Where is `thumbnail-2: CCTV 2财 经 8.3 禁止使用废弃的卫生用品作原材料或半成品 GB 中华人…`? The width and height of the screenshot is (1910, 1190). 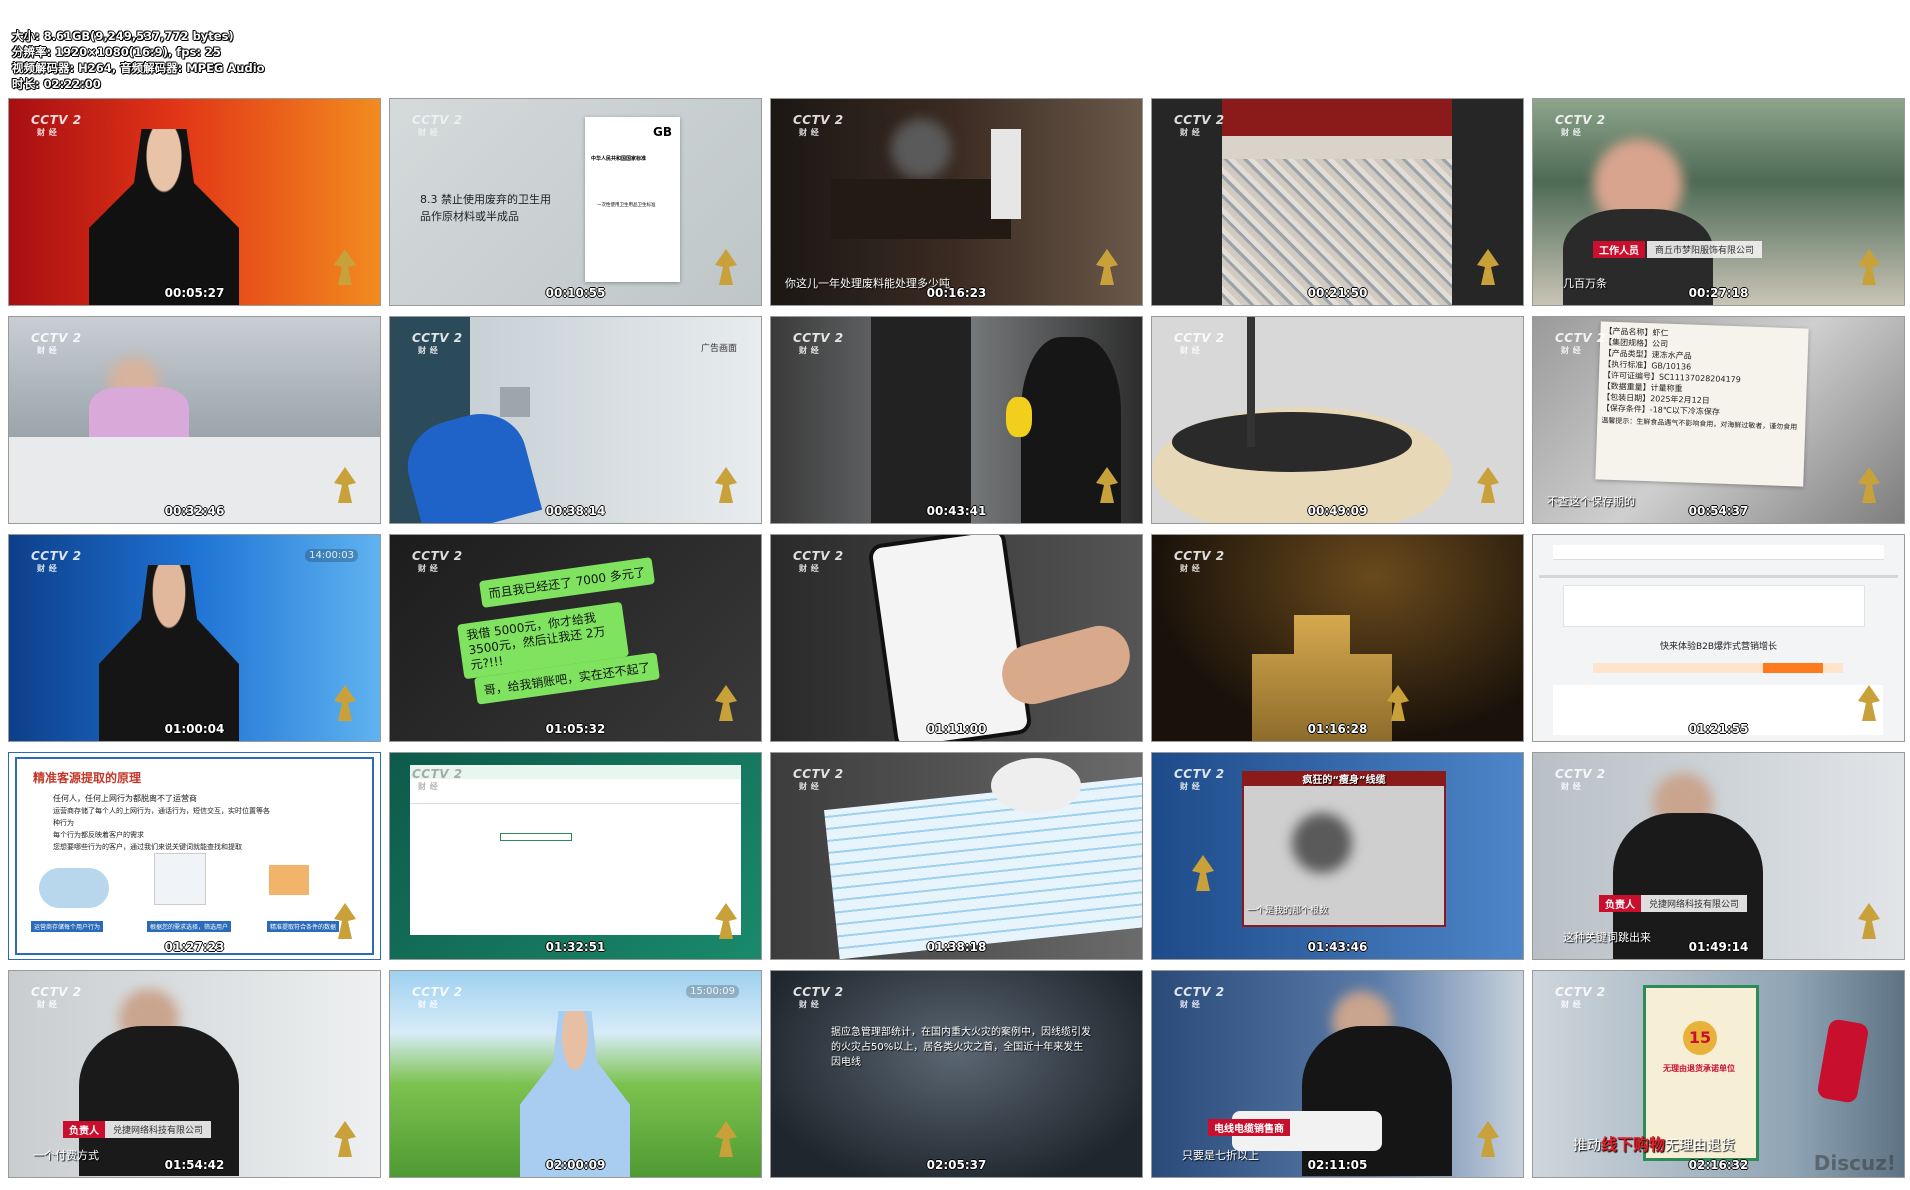
thumbnail-2: CCTV 2财 经 8.3 禁止使用废弃的卫生用品作原材料或半成品 GB 中华人… is located at coordinates (575, 202).